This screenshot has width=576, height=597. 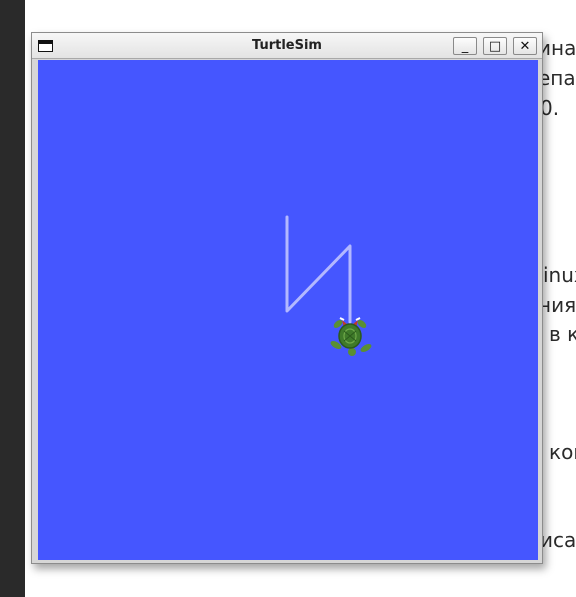 I want to click on close-button: ✕, so click(x=525, y=46).